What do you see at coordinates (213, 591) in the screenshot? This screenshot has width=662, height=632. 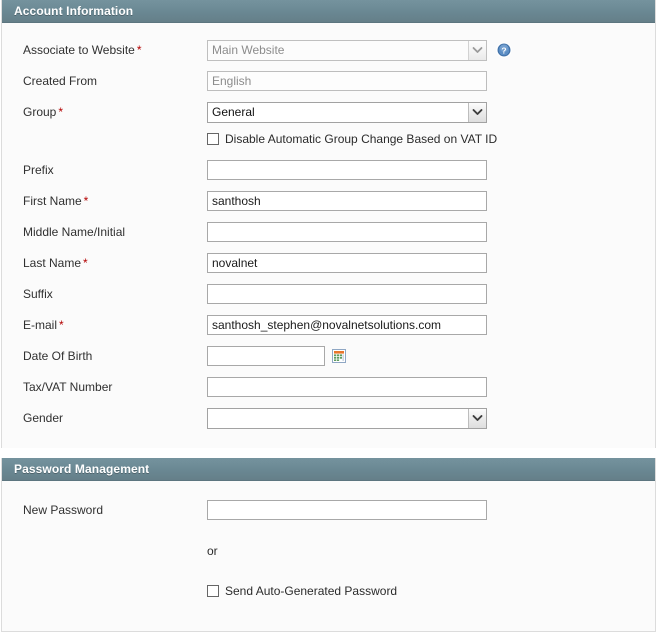 I see `send-auto-generated-checkbox` at bounding box center [213, 591].